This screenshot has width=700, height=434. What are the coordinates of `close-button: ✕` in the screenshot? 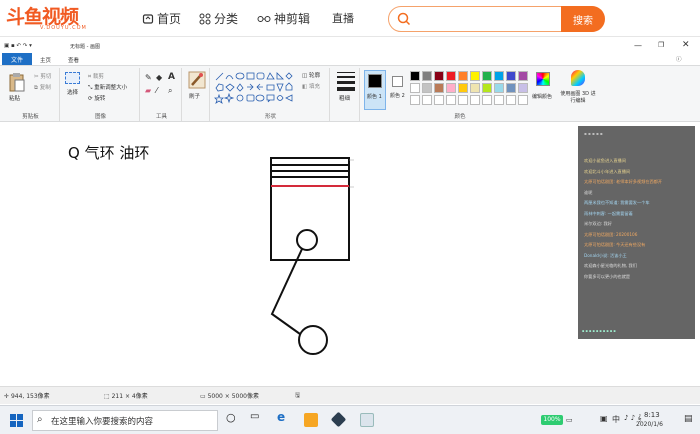 It's located at (686, 45).